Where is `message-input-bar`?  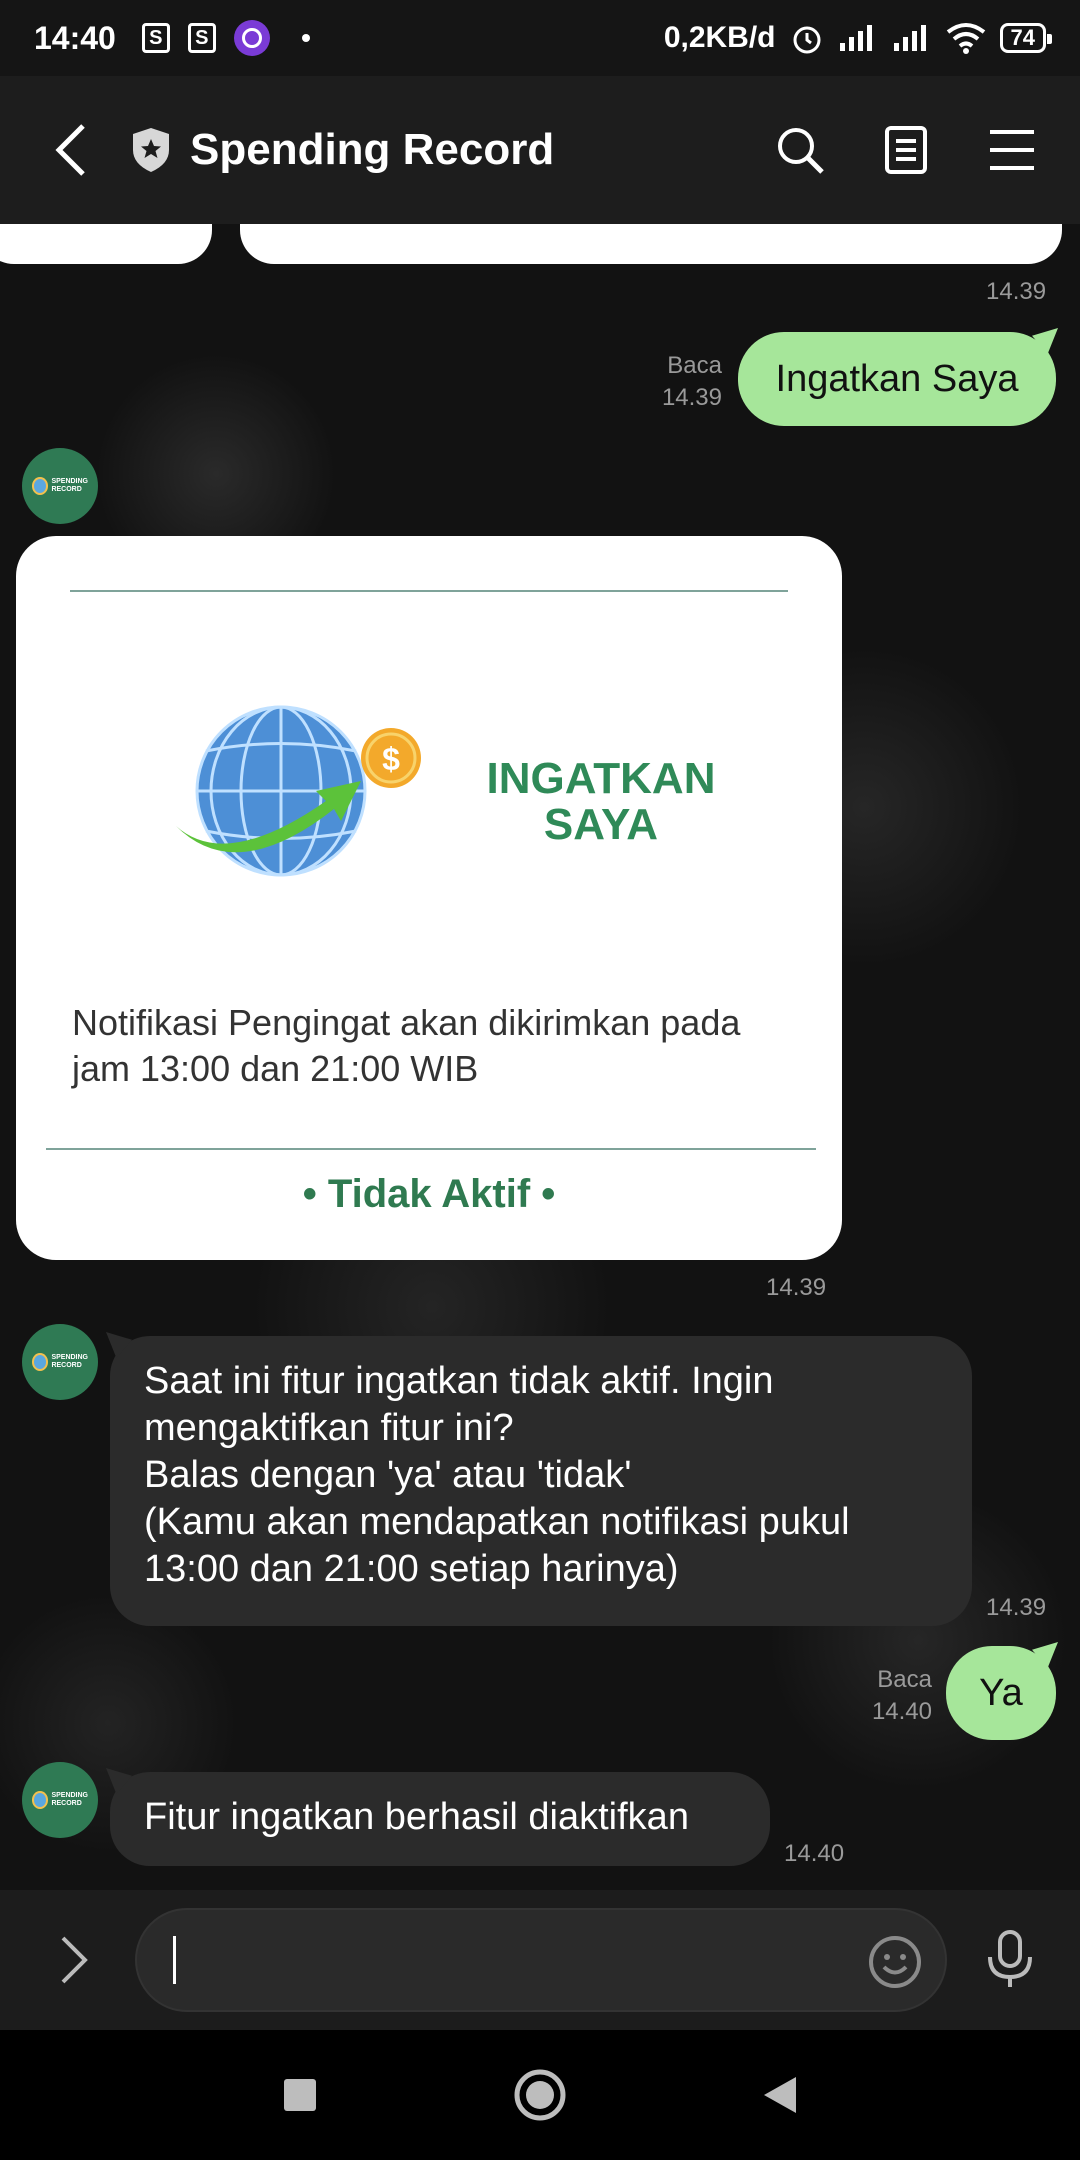 message-input-bar is located at coordinates (540, 1960).